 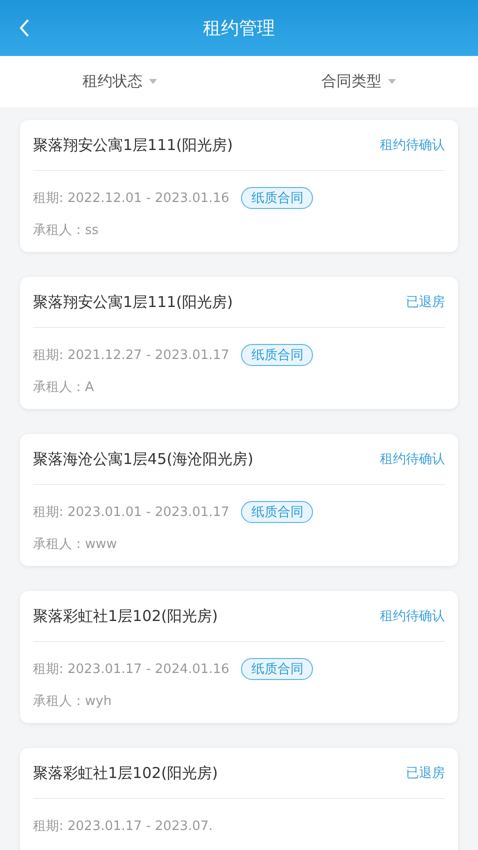 I want to click on lease-card: 聚落海沧公寓1层45(海沧阳光房) 租约待确认 租期: 2023.01.01 - 2023.01.17 纸质合同 承租人：www, so click(x=239, y=500).